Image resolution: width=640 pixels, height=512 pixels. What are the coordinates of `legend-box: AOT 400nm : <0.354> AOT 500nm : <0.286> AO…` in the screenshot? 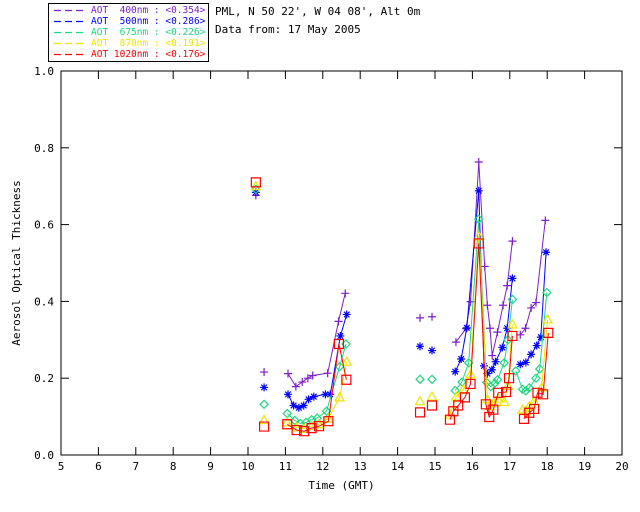 It's located at (129, 32).